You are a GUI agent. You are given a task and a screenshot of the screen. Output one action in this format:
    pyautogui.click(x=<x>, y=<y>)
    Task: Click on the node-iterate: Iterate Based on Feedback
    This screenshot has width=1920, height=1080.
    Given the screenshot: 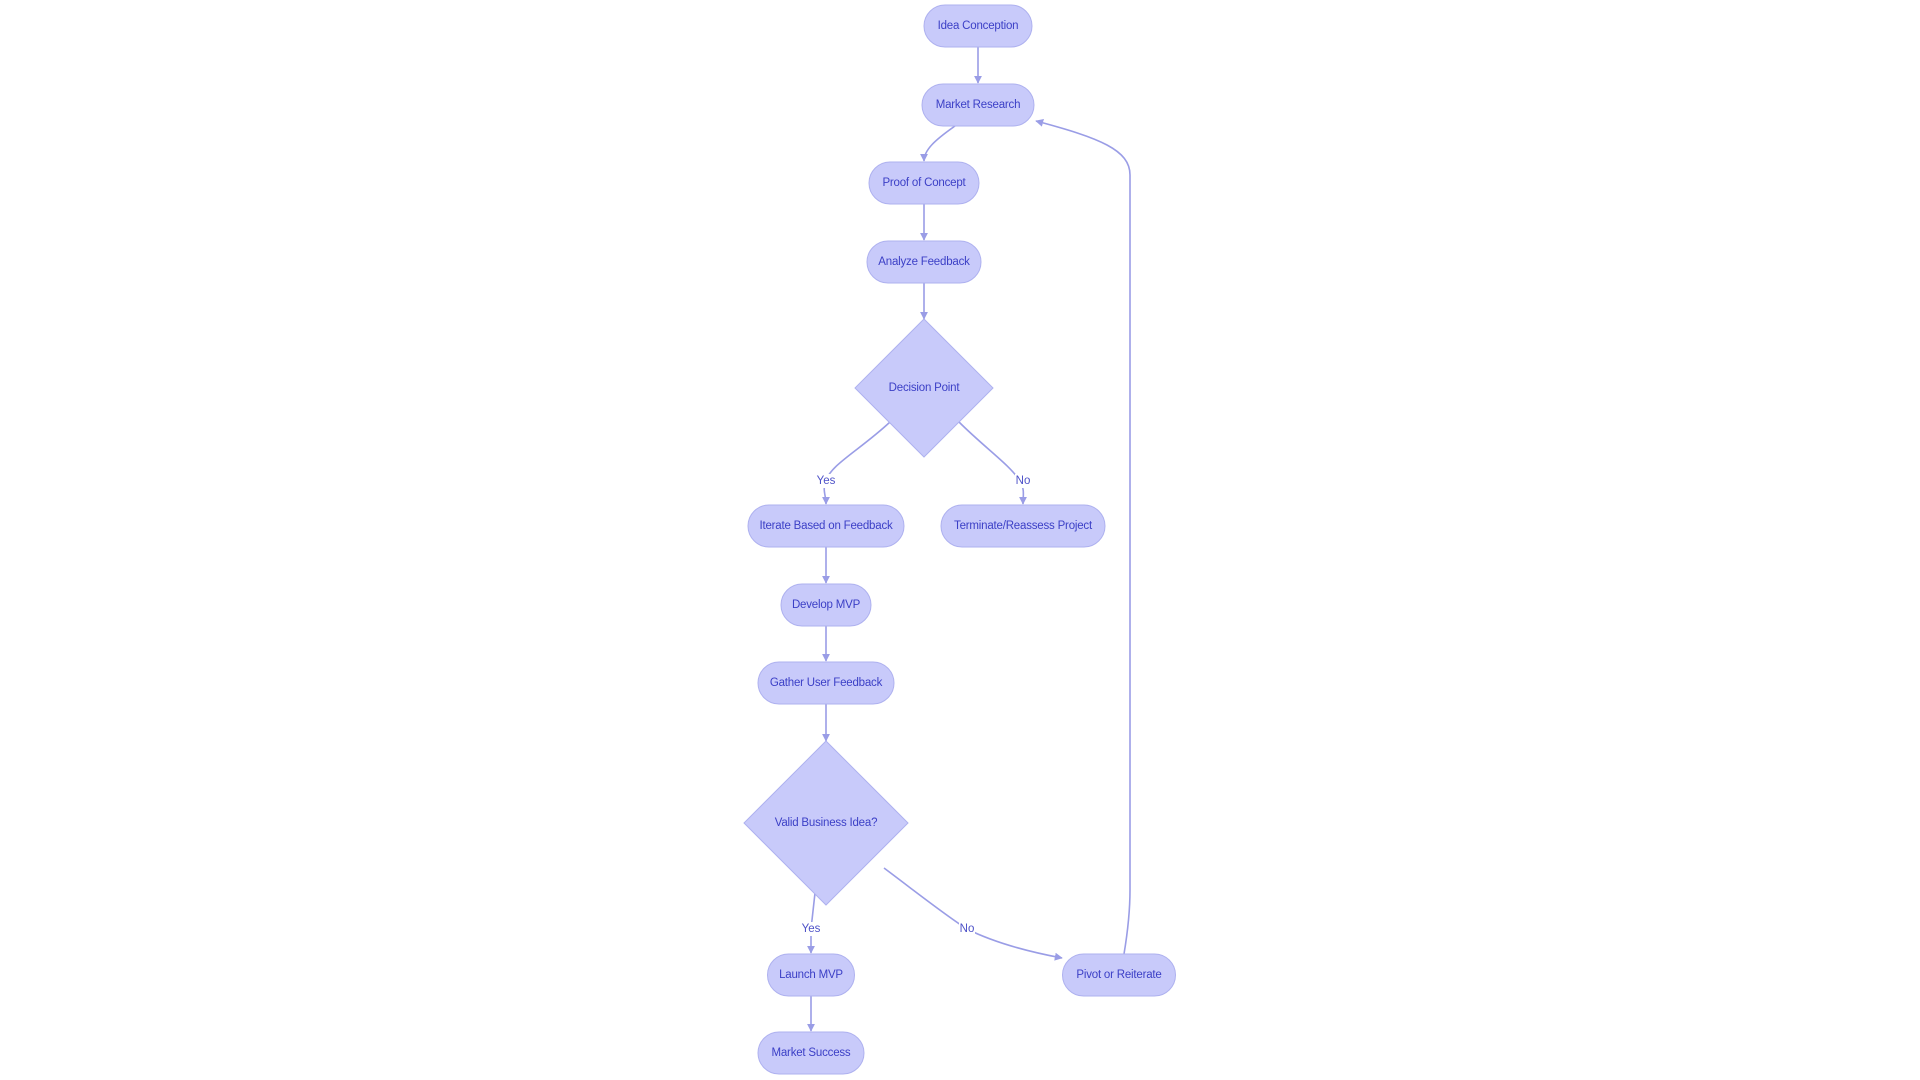 What is the action you would take?
    pyautogui.click(x=826, y=526)
    